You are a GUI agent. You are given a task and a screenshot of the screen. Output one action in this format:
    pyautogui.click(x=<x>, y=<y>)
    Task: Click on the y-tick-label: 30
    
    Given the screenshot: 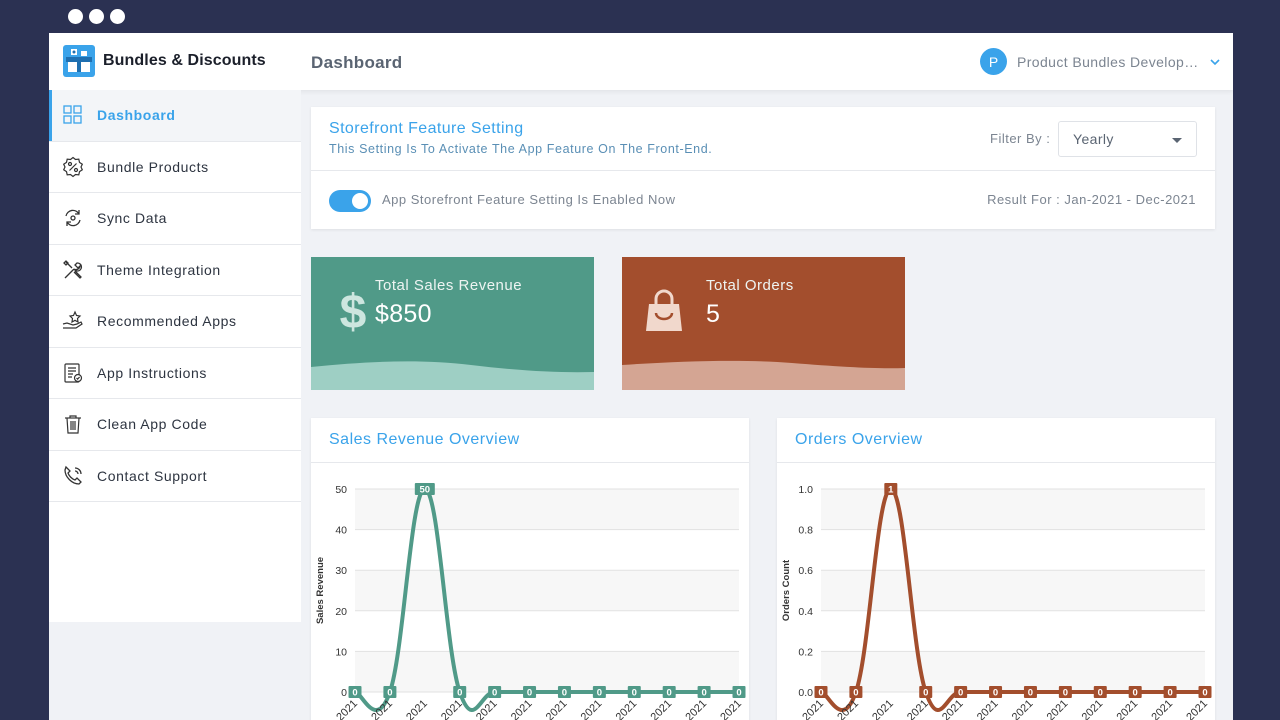 What is the action you would take?
    pyautogui.click(x=341, y=571)
    